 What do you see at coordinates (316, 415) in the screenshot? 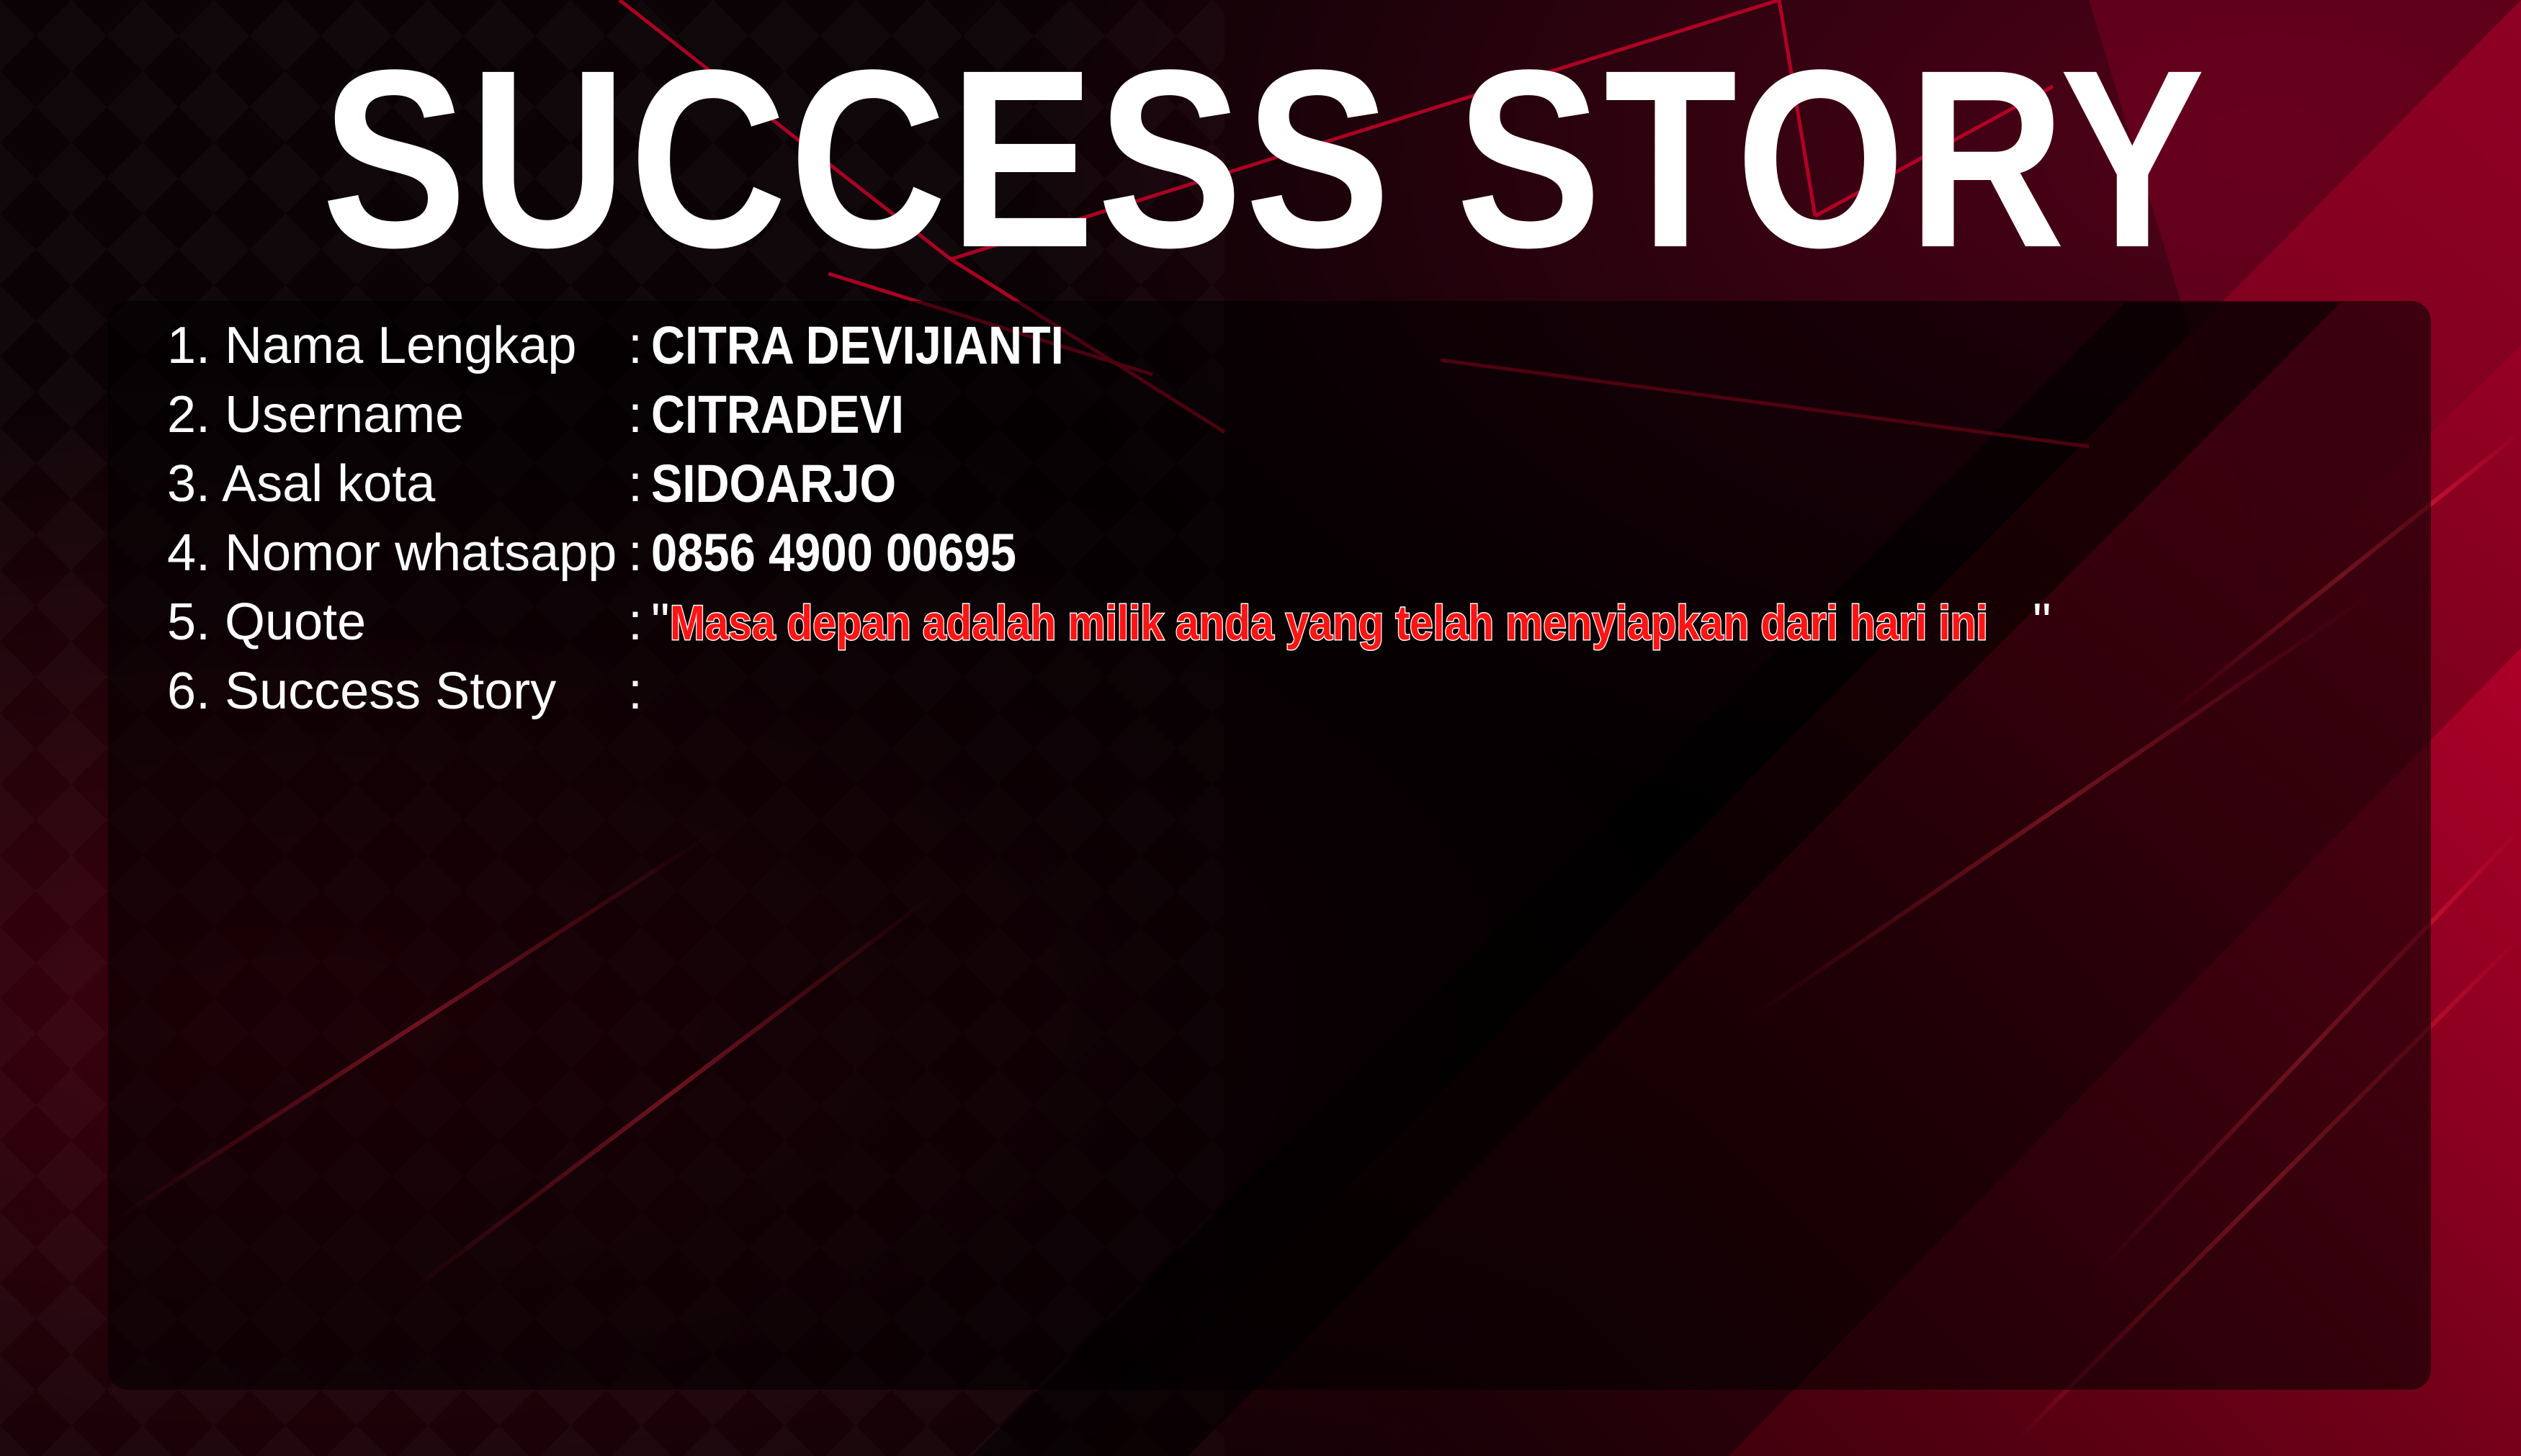
I see `field-label: 2. Username` at bounding box center [316, 415].